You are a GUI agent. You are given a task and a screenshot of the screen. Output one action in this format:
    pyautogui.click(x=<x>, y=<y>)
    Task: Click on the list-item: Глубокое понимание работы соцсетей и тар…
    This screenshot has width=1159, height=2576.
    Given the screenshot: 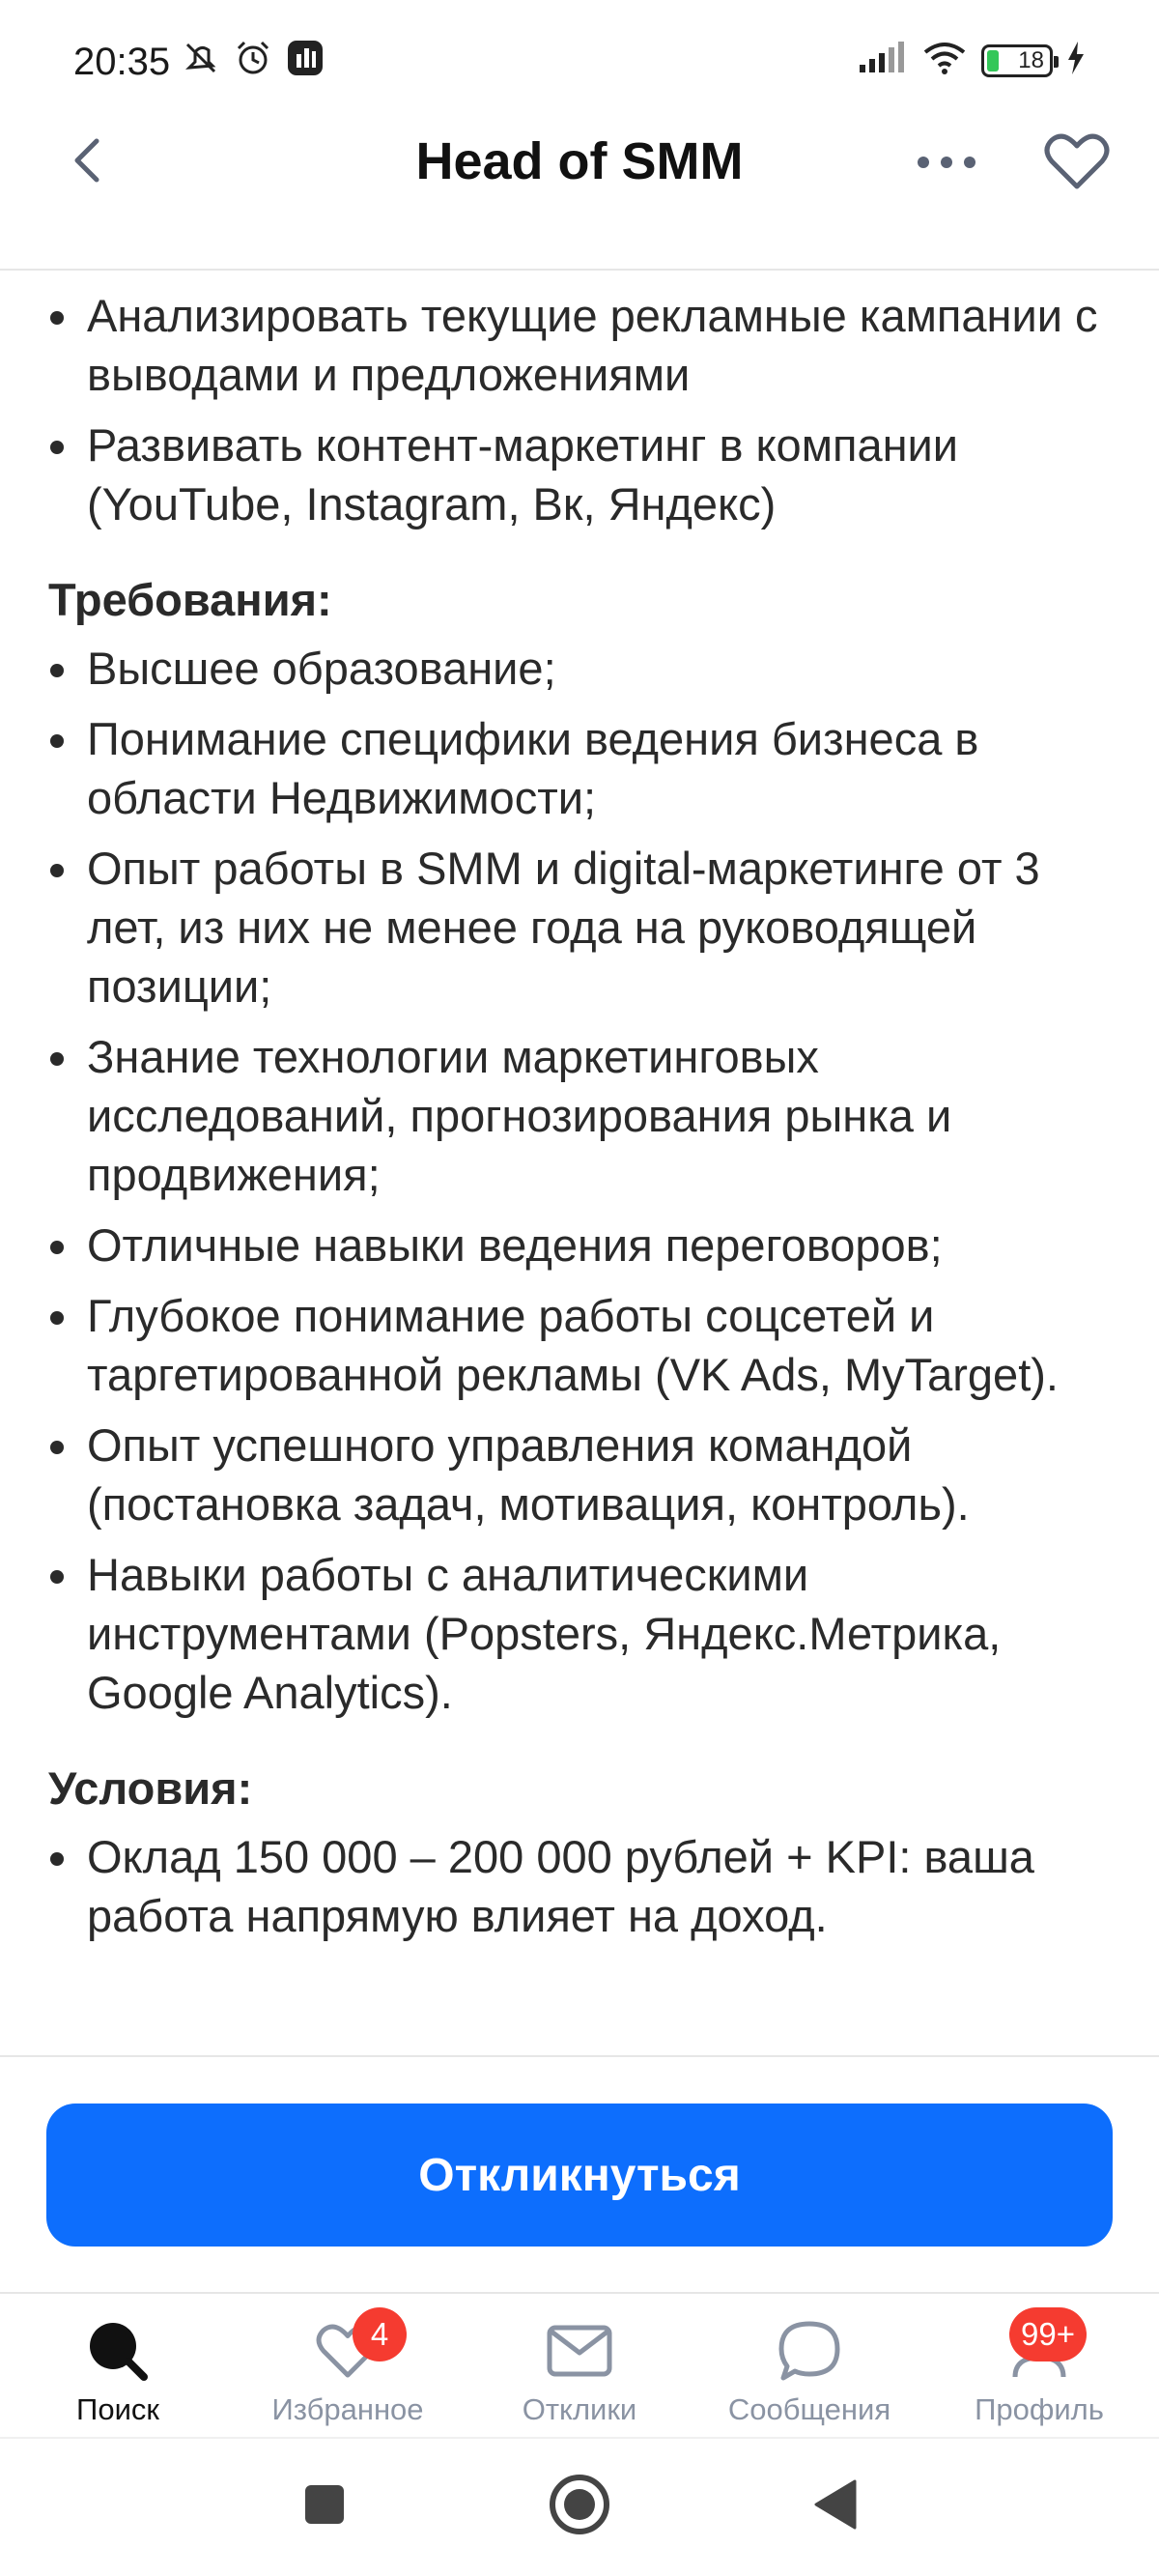 What is the action you would take?
    pyautogui.click(x=579, y=1345)
    